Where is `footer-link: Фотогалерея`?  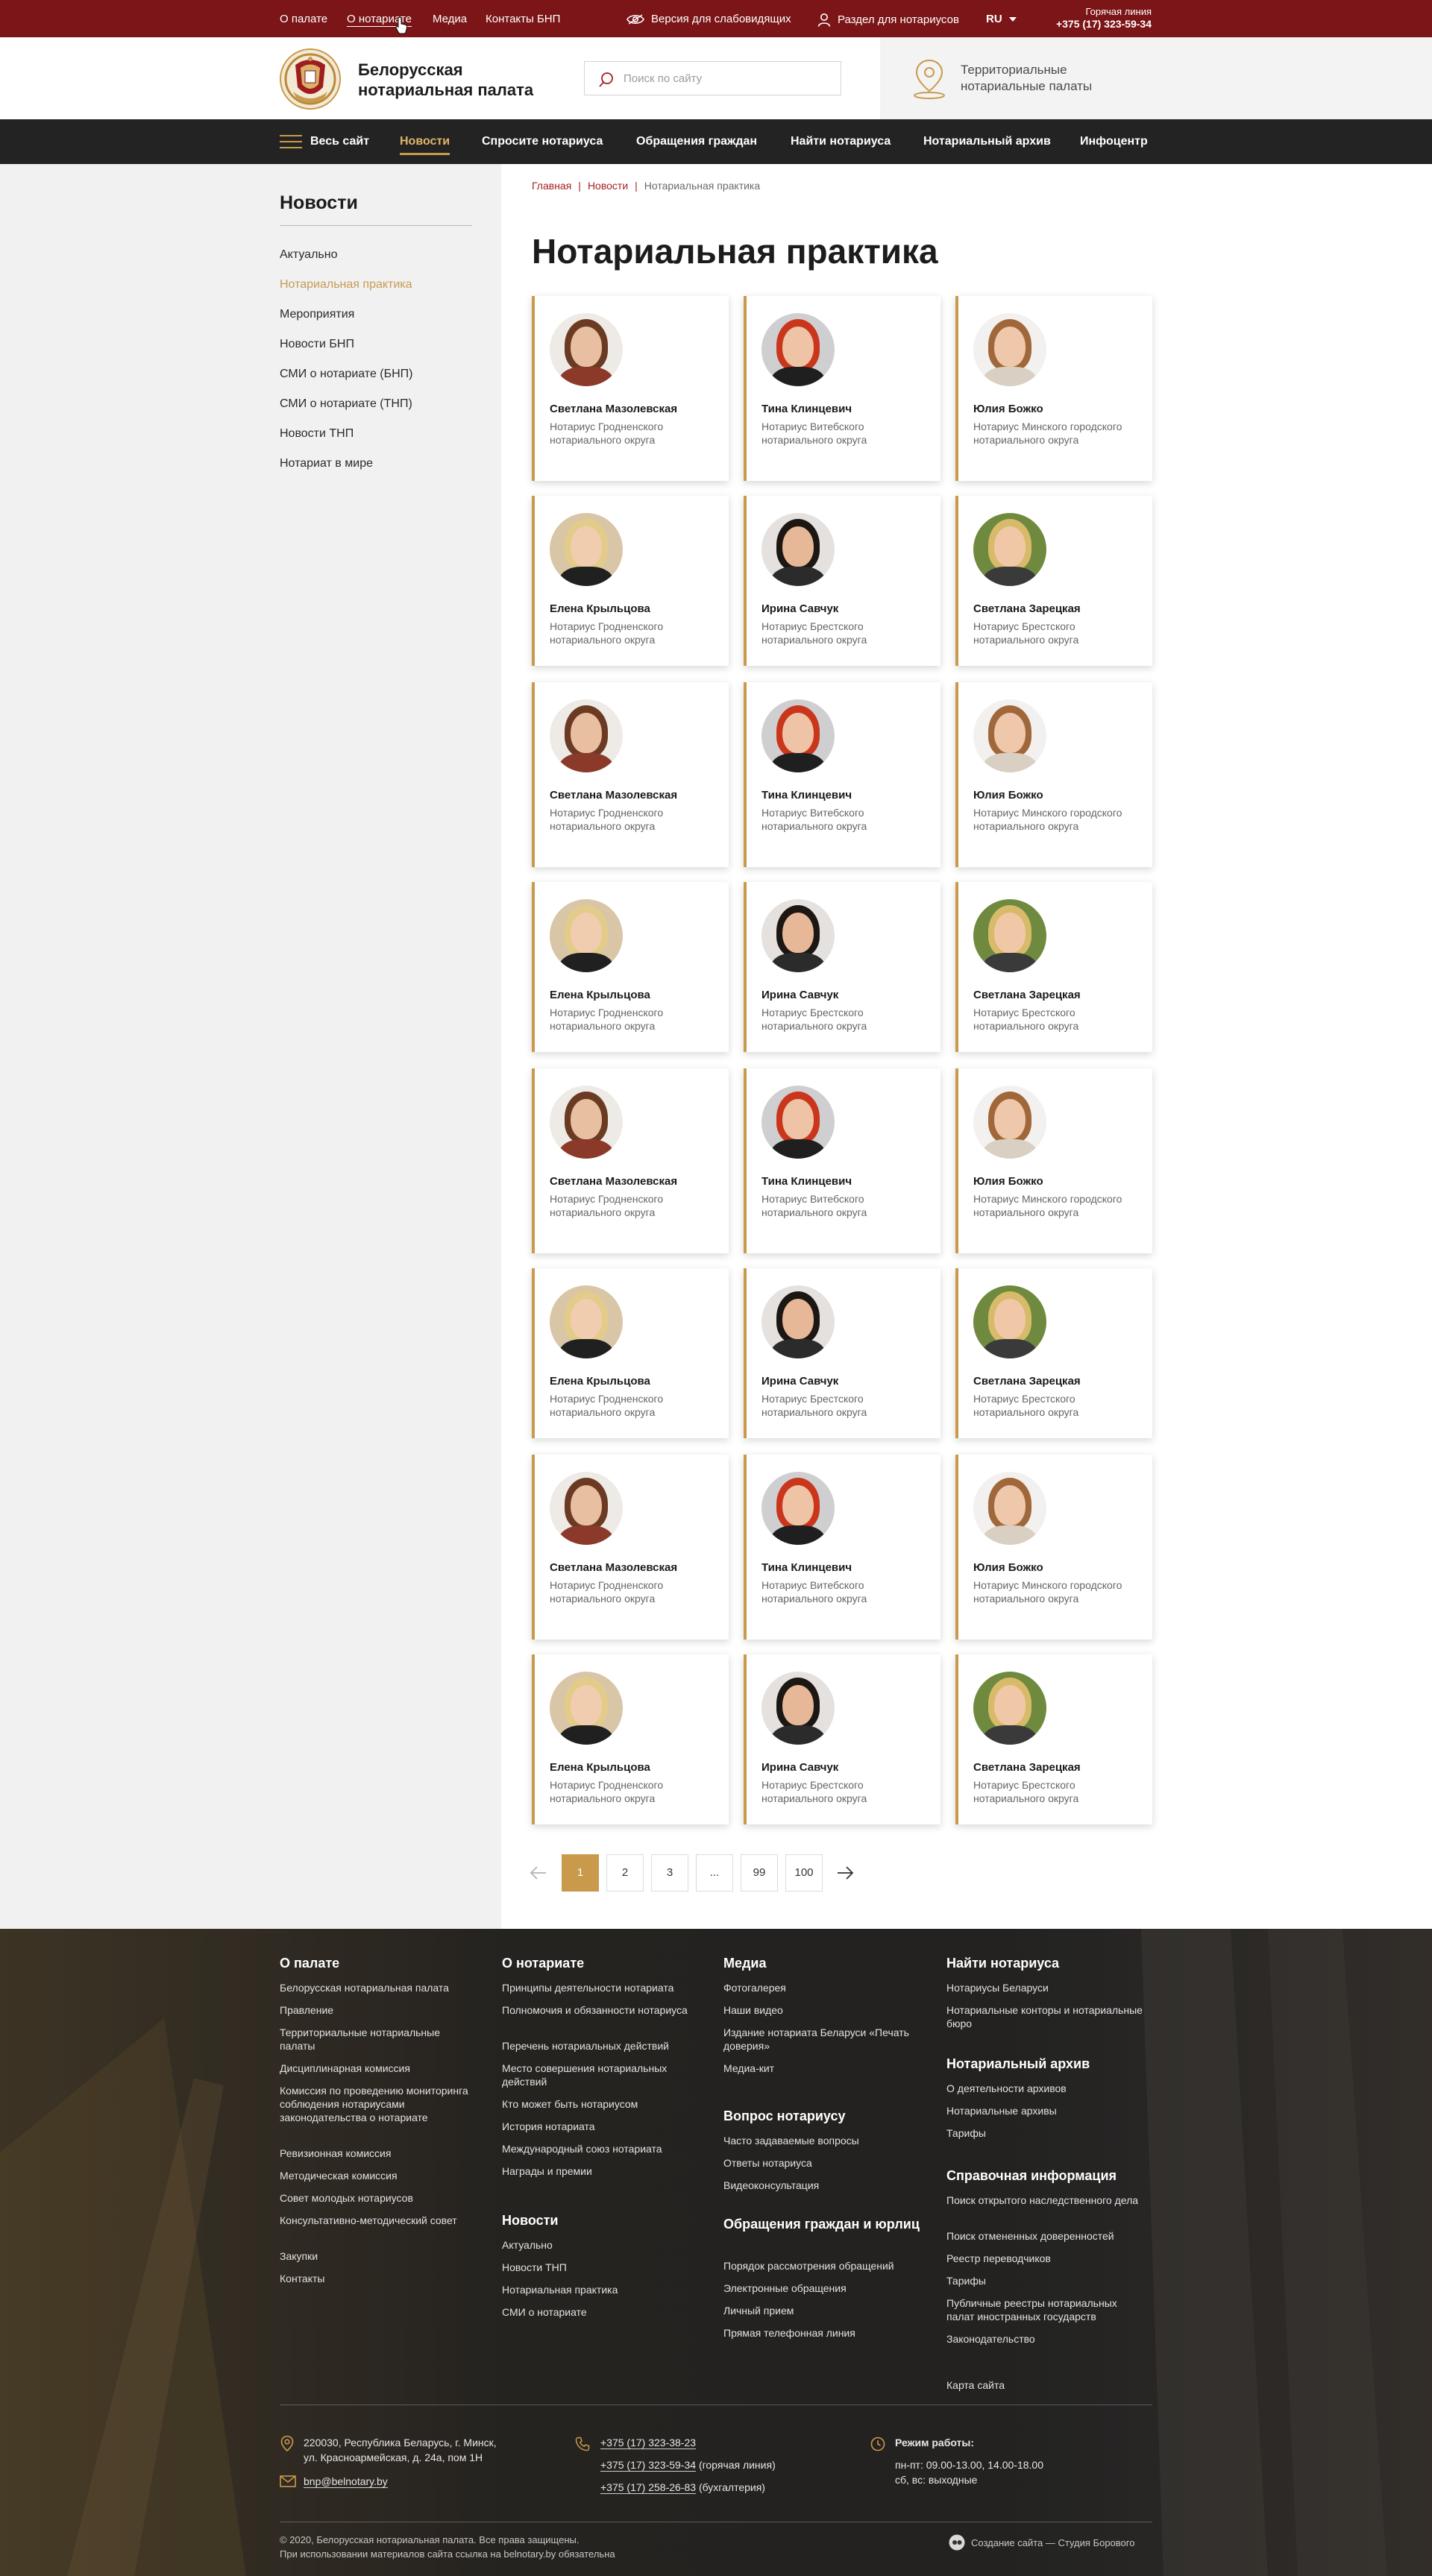
footer-link: Фотогалерея is located at coordinates (822, 1987).